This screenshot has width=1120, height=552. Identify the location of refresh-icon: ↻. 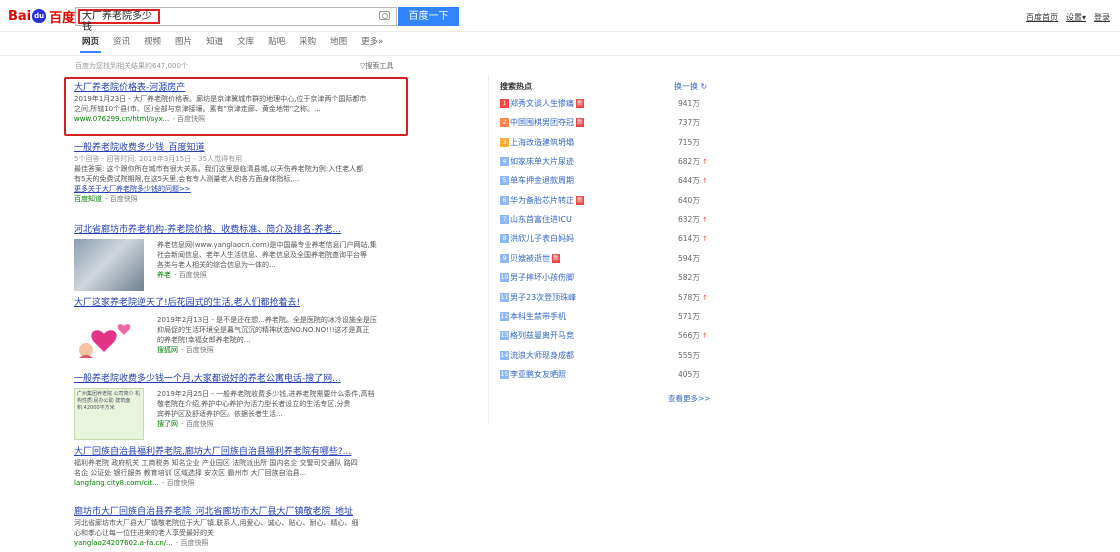
(704, 86).